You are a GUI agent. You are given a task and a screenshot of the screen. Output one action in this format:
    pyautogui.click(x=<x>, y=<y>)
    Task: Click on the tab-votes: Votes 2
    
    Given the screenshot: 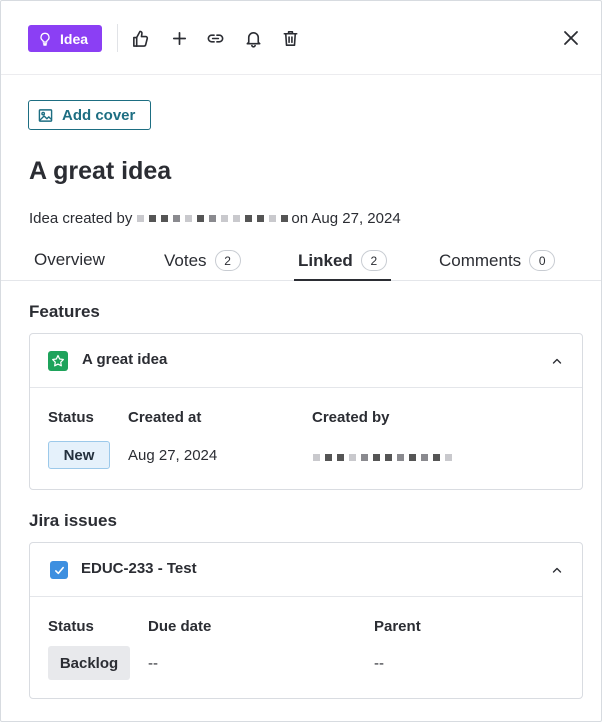 What is the action you would take?
    pyautogui.click(x=202, y=260)
    